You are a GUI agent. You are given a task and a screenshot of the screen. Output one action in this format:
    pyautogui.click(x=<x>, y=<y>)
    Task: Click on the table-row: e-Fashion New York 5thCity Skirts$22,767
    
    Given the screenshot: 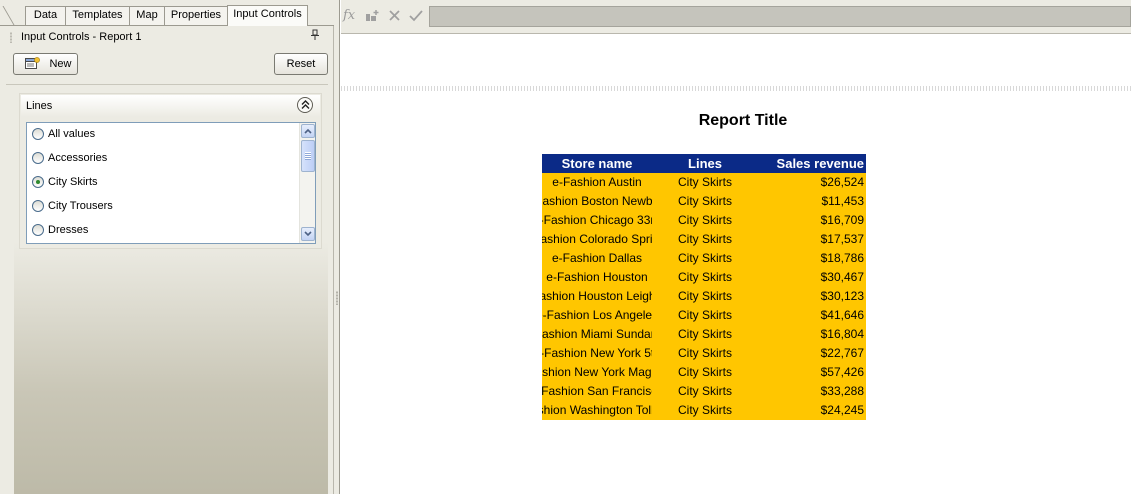 What is the action you would take?
    pyautogui.click(x=704, y=353)
    